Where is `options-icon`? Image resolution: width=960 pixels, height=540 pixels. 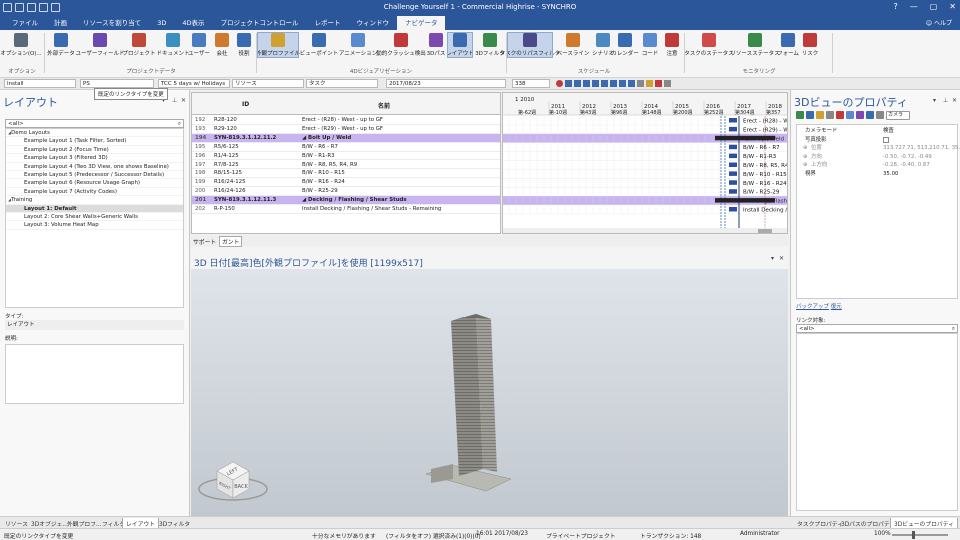
options-icon is located at coordinates (667, 83).